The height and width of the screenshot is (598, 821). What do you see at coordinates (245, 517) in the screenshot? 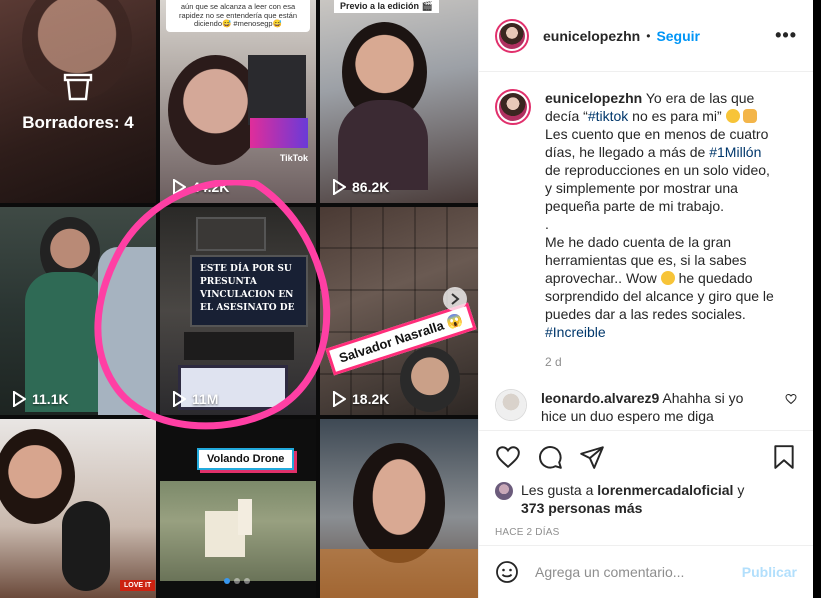
I see `church-tower` at bounding box center [245, 517].